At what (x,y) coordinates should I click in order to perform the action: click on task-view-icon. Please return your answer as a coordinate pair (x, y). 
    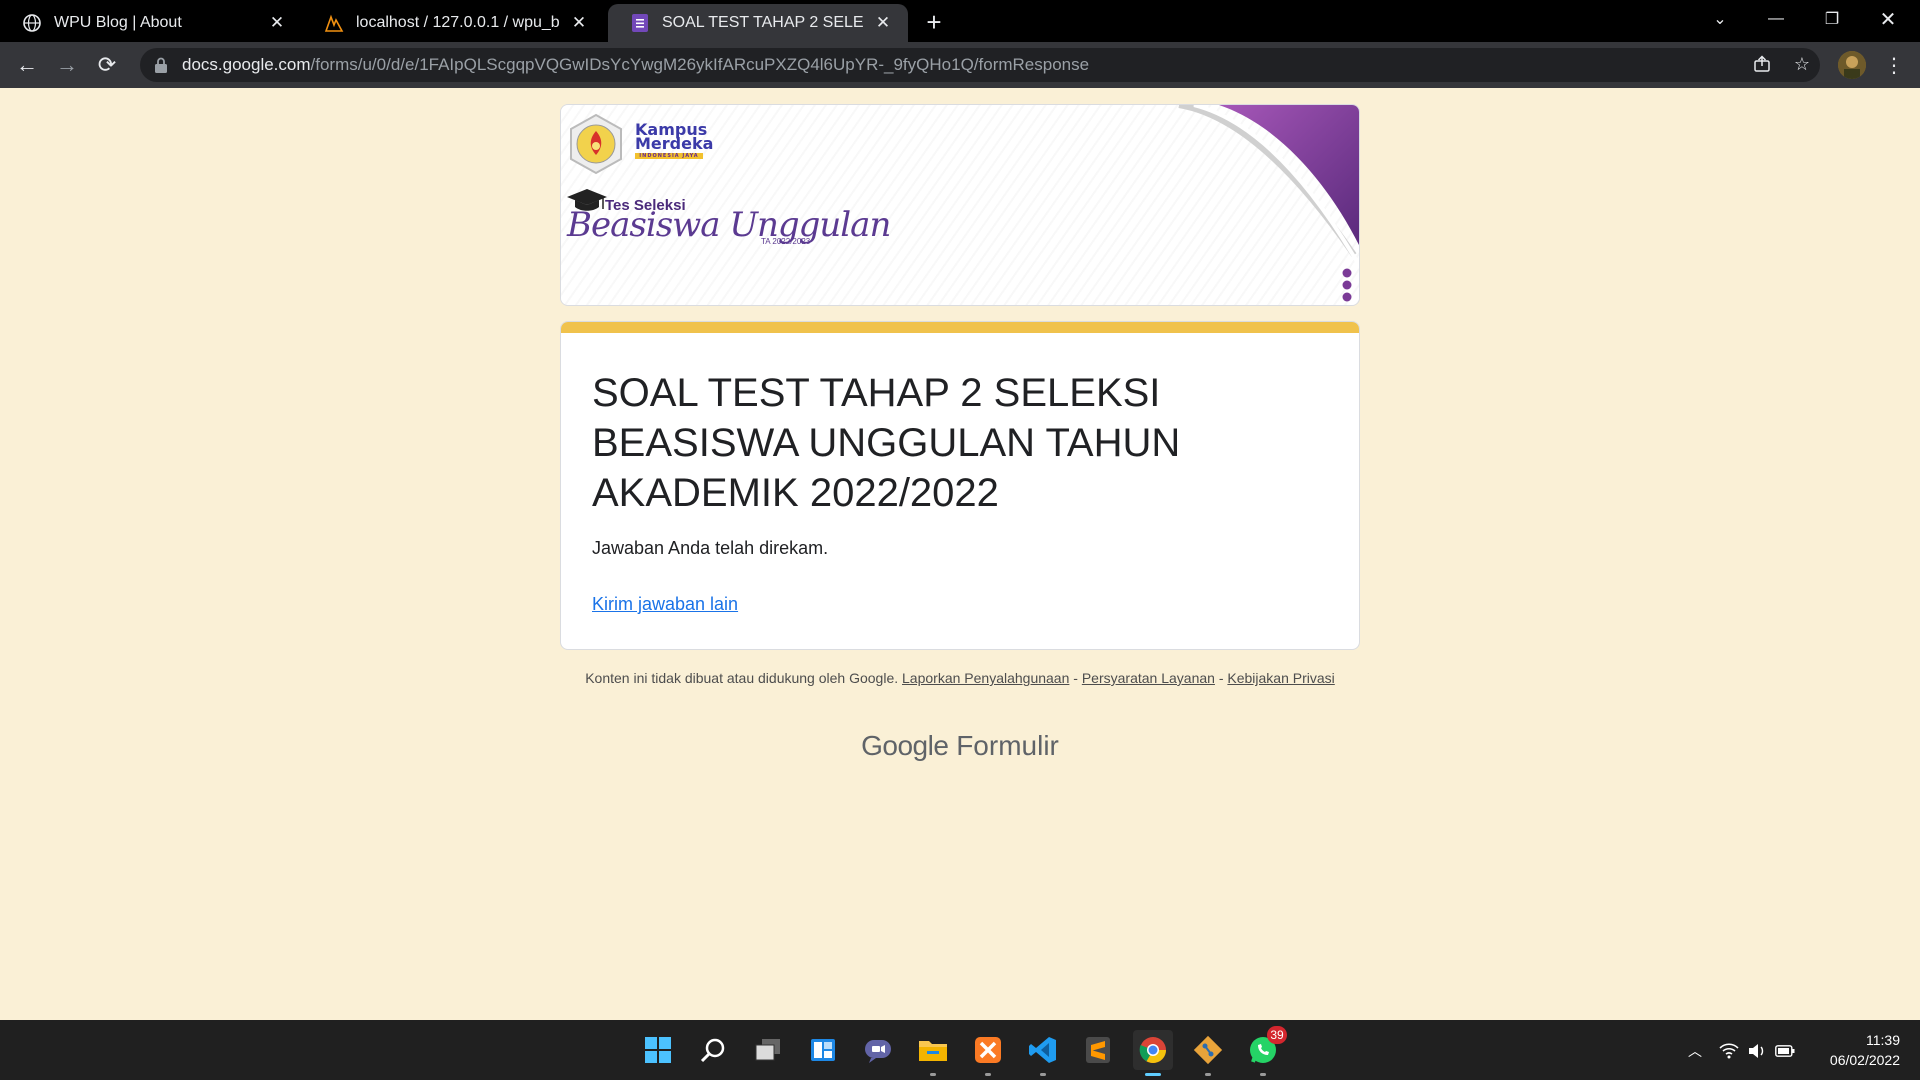
    Looking at the image, I should click on (768, 1050).